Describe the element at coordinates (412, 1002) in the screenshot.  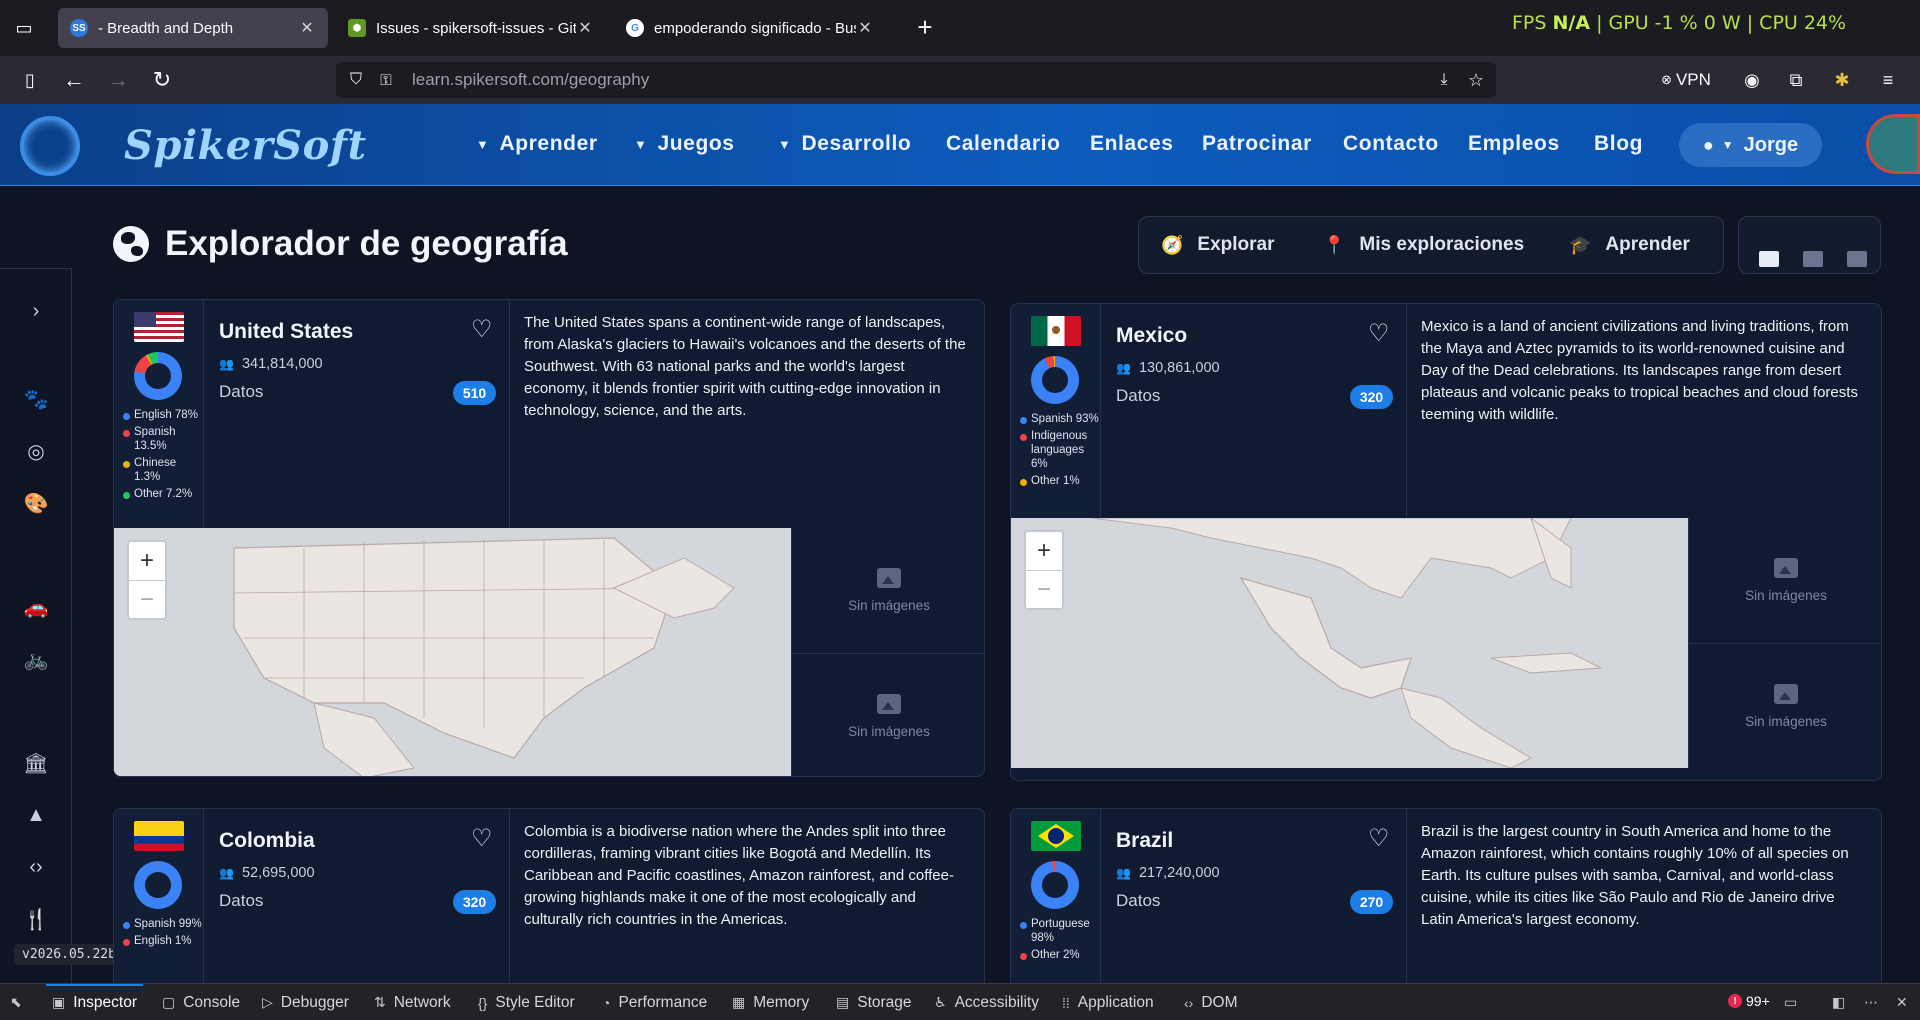
I see `devtools-tab-network: ⇅ Network` at that location.